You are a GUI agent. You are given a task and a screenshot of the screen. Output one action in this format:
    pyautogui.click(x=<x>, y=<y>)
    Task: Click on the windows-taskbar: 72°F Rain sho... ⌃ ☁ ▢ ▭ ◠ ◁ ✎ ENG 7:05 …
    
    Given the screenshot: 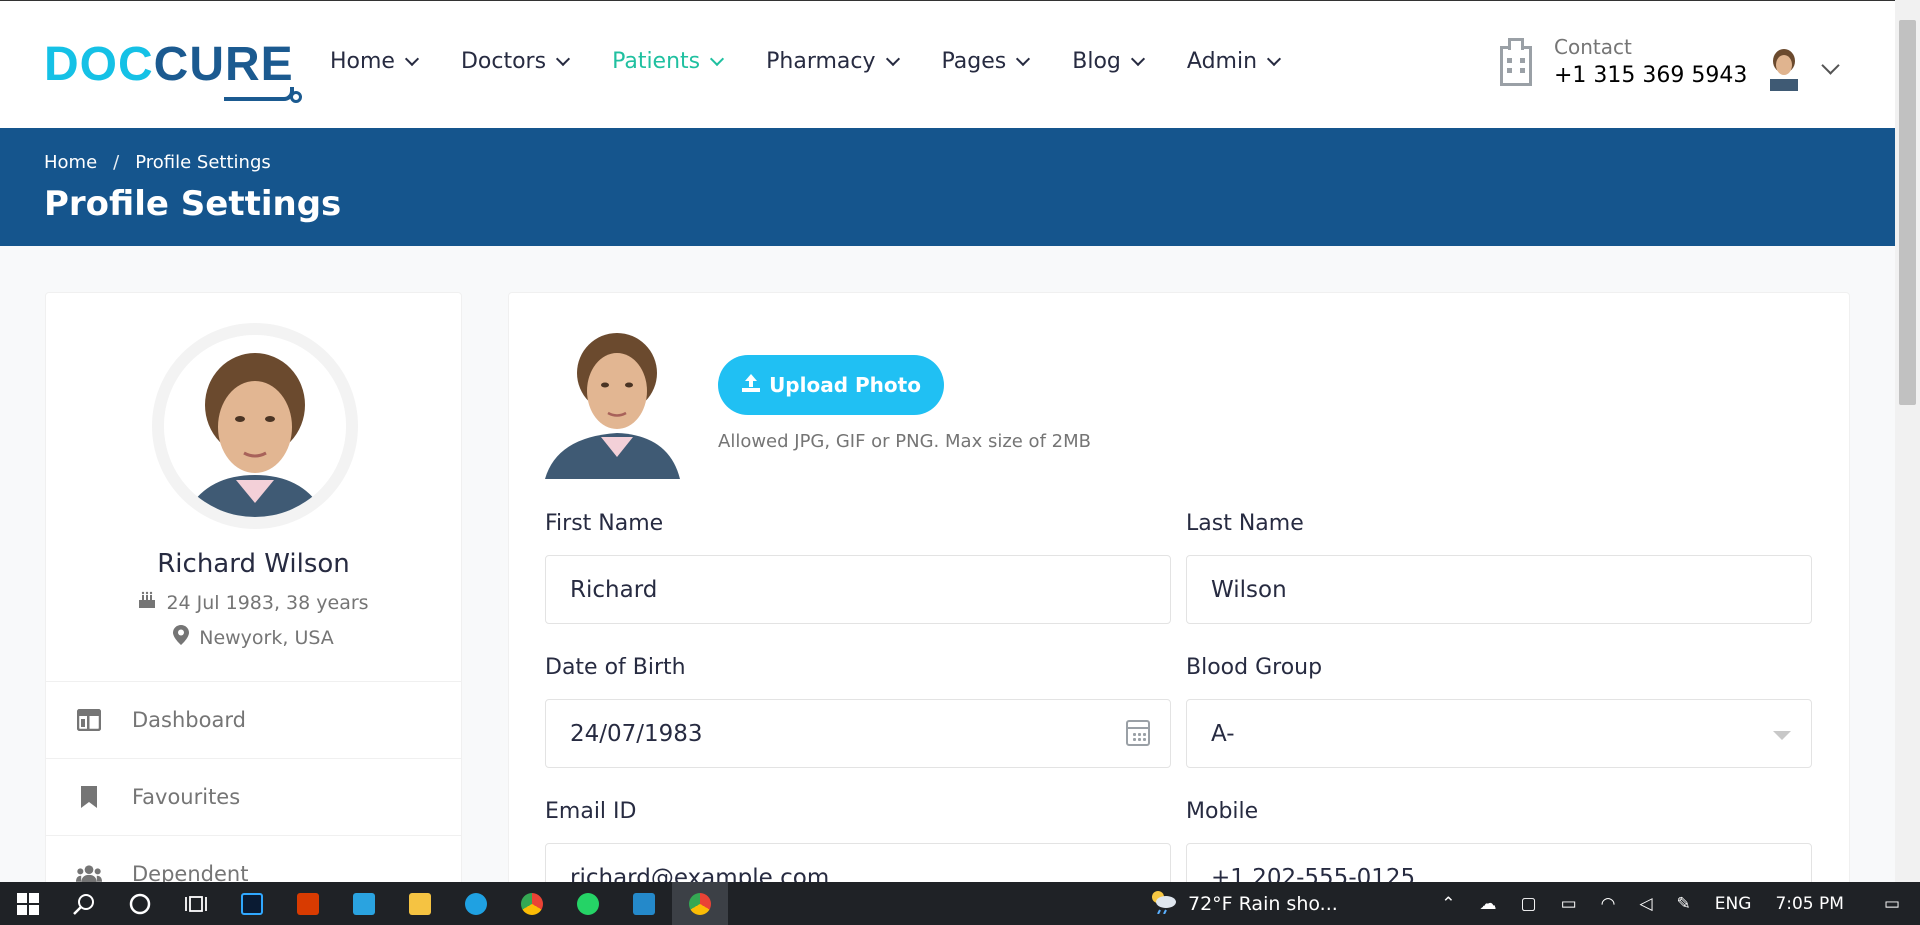 What is the action you would take?
    pyautogui.click(x=960, y=903)
    